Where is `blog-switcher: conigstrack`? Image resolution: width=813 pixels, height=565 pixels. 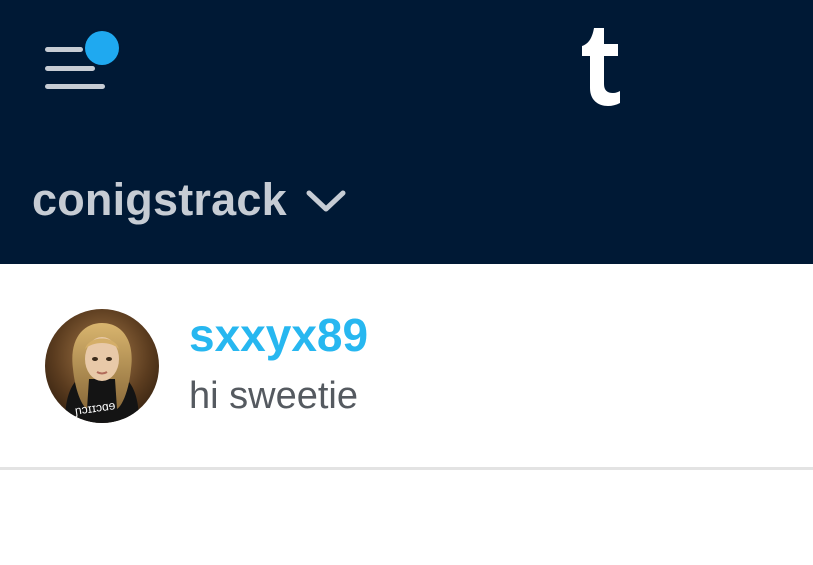 blog-switcher: conigstrack is located at coordinates (189, 200).